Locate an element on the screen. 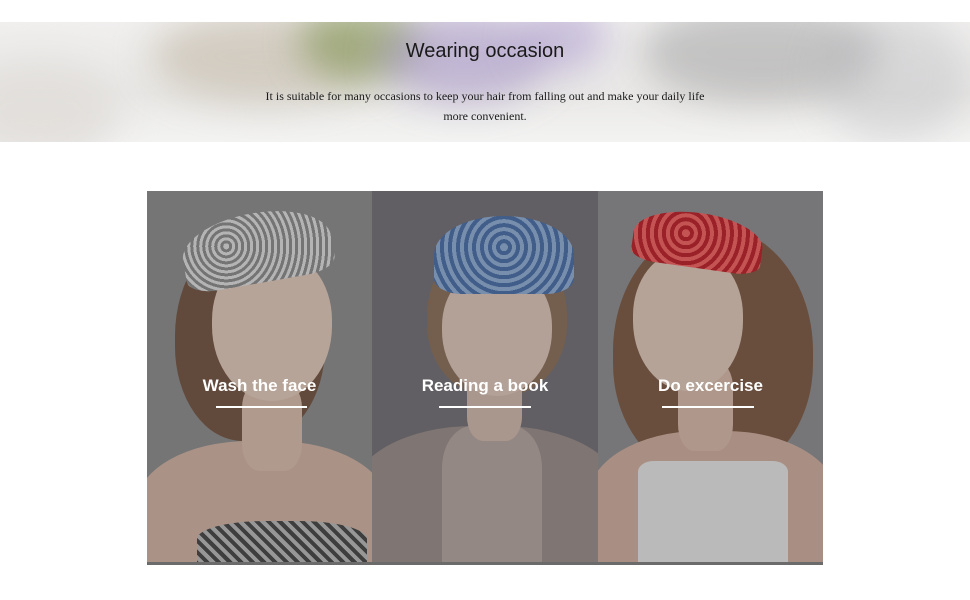 The height and width of the screenshot is (600, 970). occasion-label: Do excercise is located at coordinates (710, 385).